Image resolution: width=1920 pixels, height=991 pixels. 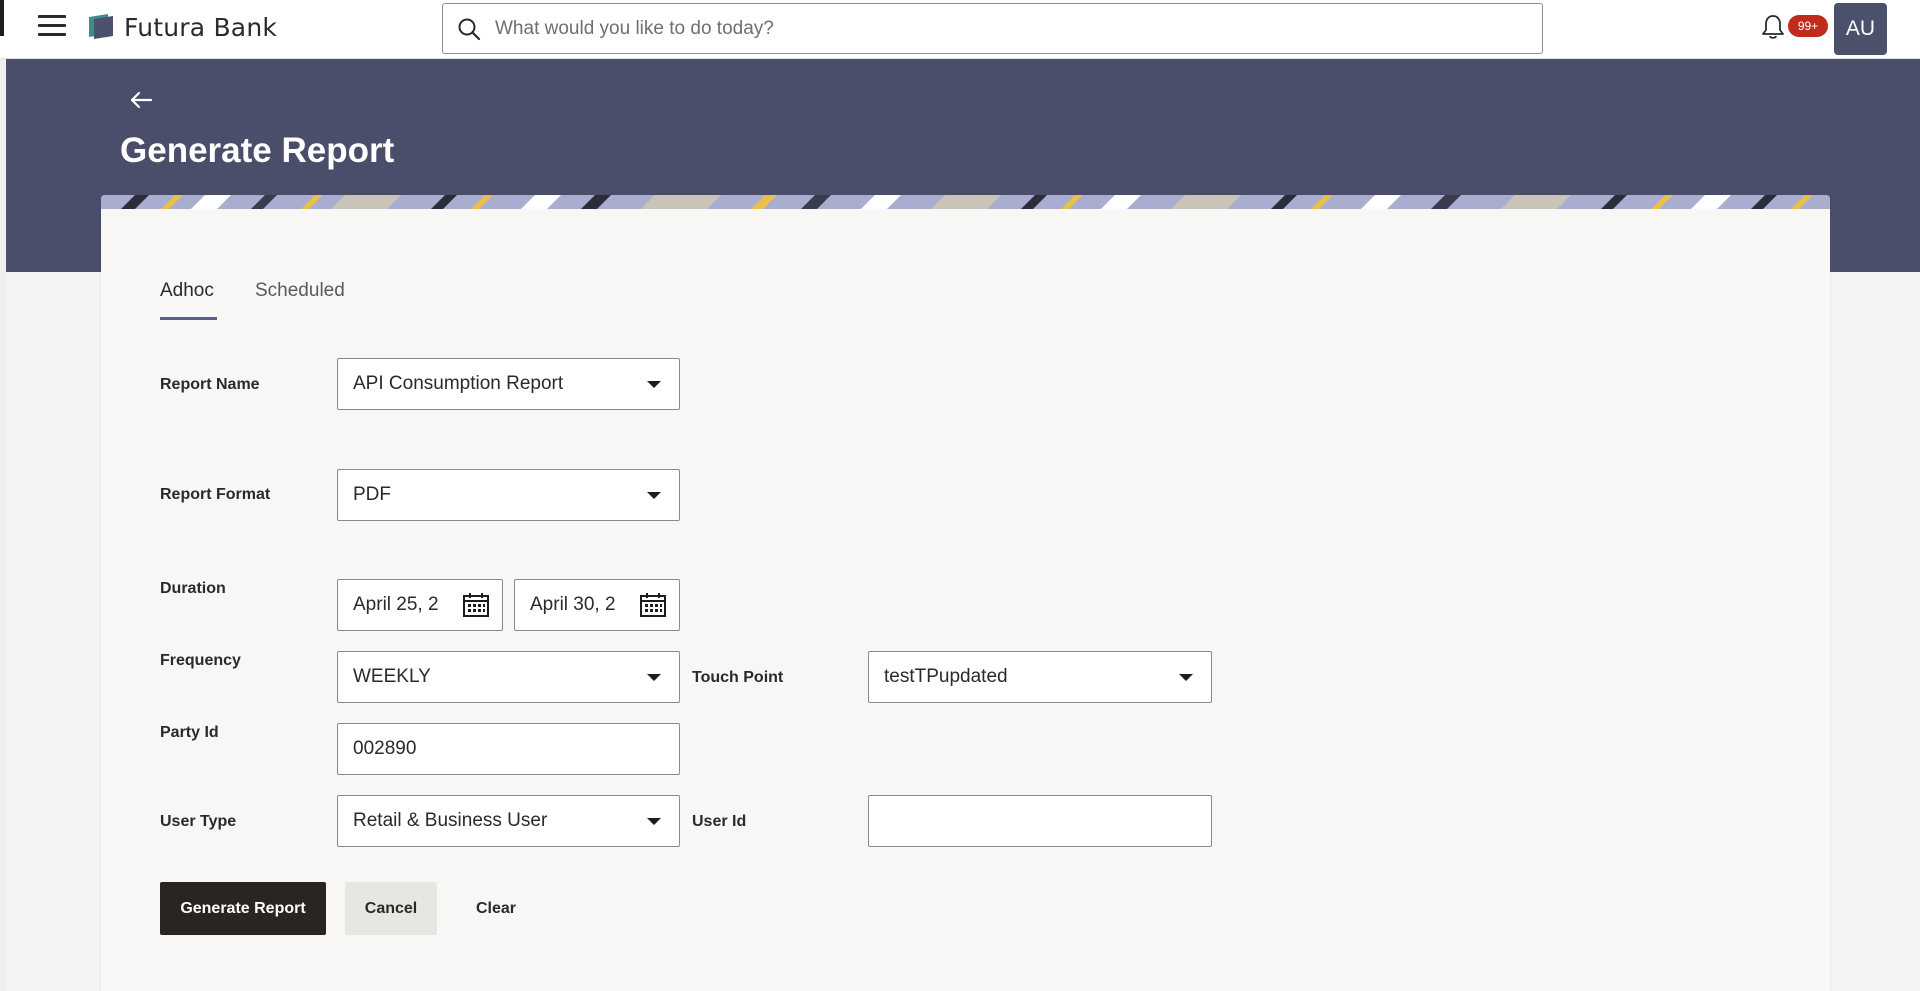 What do you see at coordinates (1773, 27) in the screenshot?
I see `notification-bell-icon` at bounding box center [1773, 27].